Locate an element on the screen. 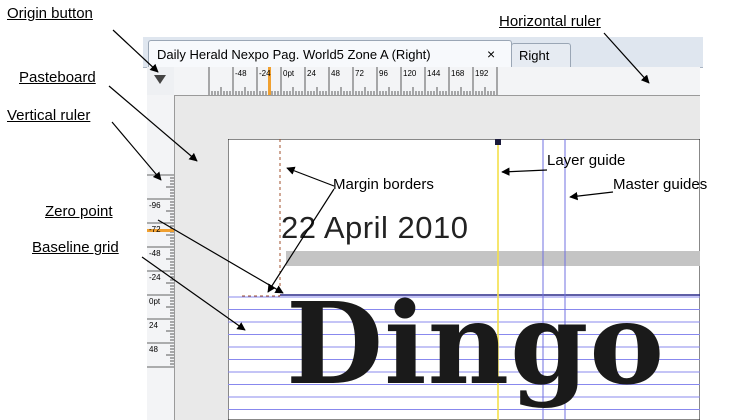 The image size is (733, 420). arrow-margin-top is located at coordinates (310, 176).